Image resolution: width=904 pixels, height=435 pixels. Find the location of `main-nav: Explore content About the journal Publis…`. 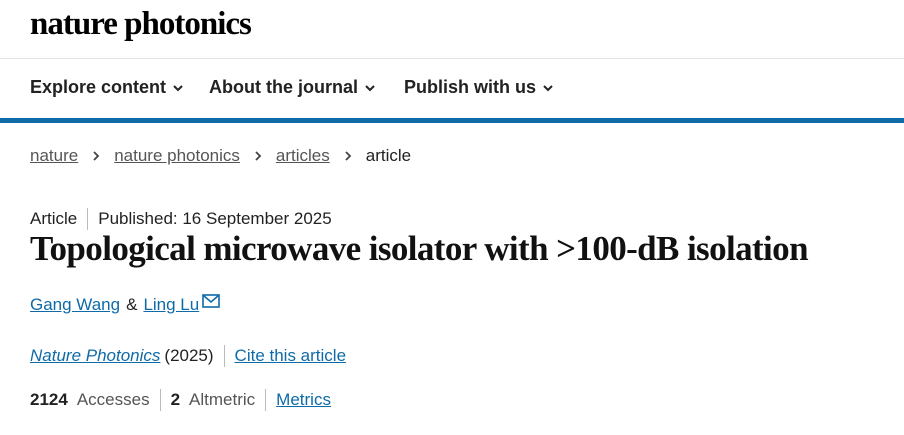

main-nav: Explore content About the journal Publis… is located at coordinates (452, 91).